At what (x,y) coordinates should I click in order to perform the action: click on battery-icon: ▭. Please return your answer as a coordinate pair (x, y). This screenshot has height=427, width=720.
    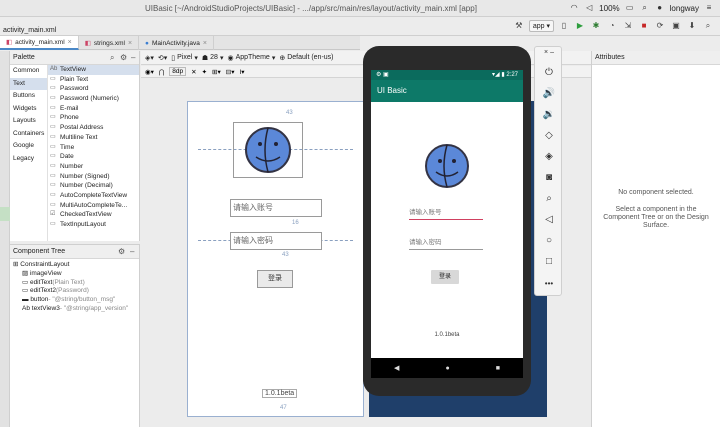
    Looking at the image, I should click on (630, 8).